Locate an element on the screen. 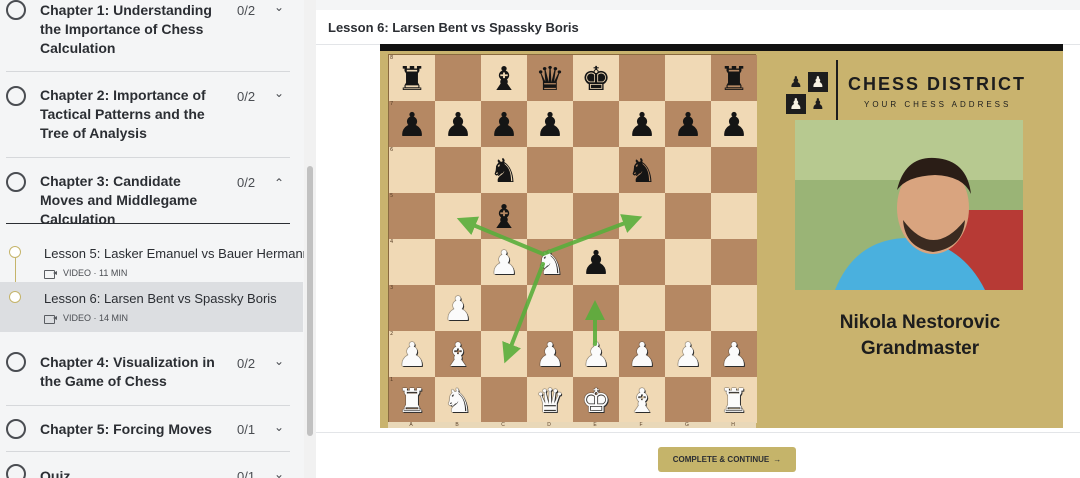  board-square-h4 is located at coordinates (734, 262).